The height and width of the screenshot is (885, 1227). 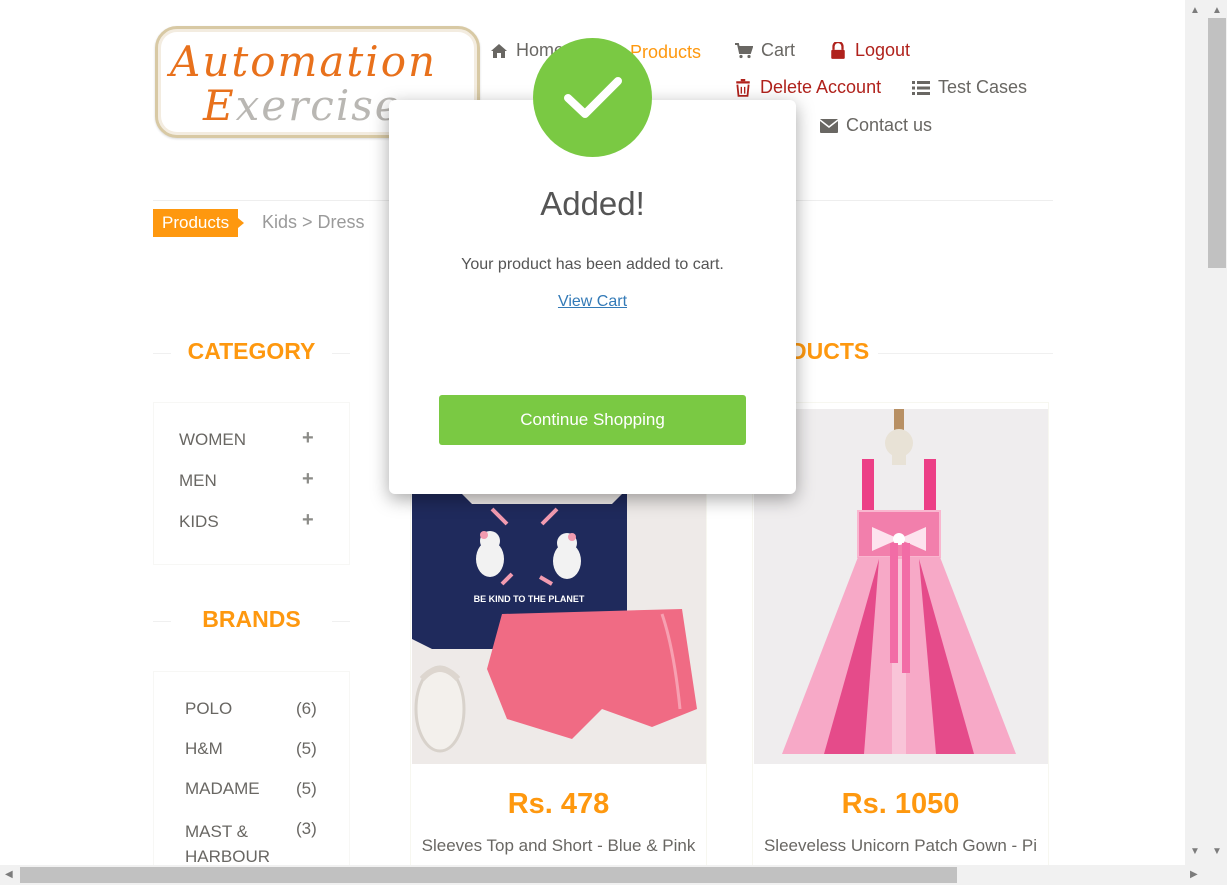 I want to click on success-check-icon, so click(x=592, y=97).